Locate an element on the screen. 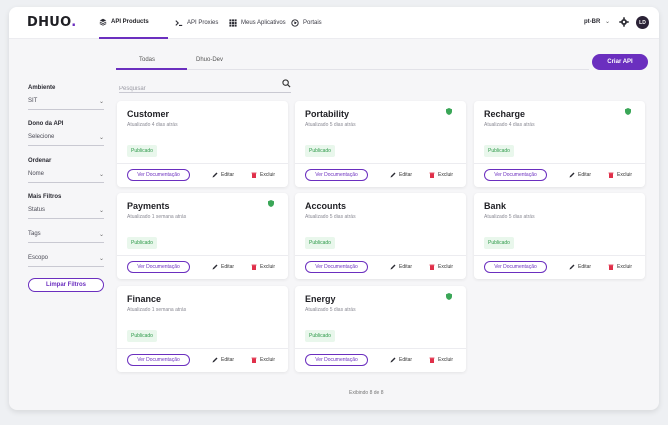  status-select: Status ⌄ is located at coordinates (66, 213).